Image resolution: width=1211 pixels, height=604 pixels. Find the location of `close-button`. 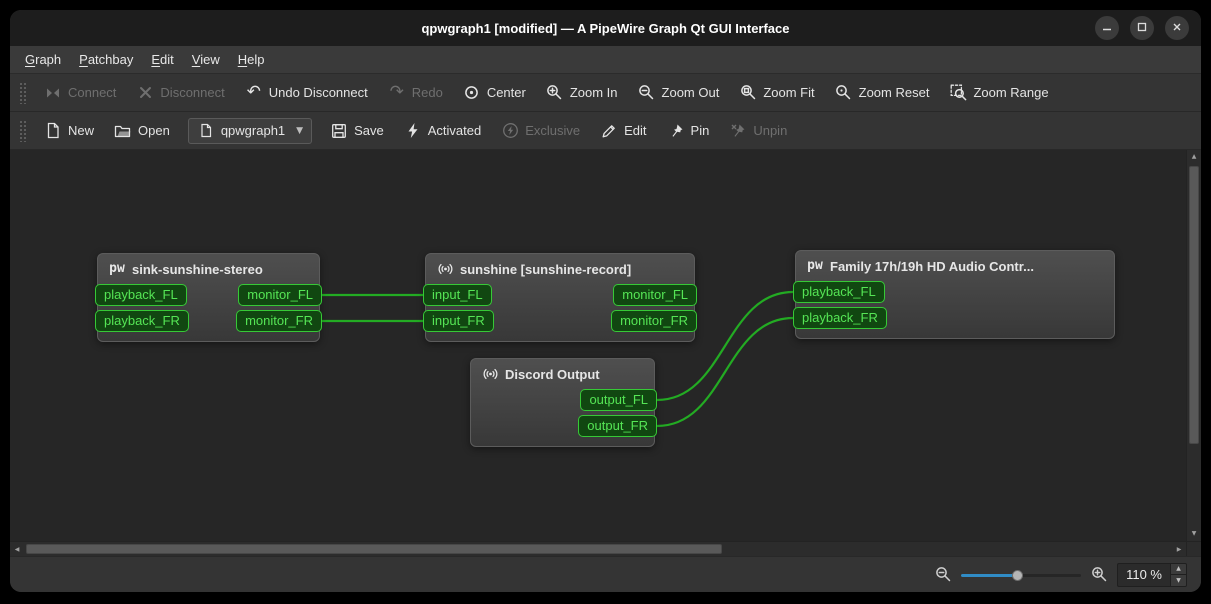

close-button is located at coordinates (1177, 28).